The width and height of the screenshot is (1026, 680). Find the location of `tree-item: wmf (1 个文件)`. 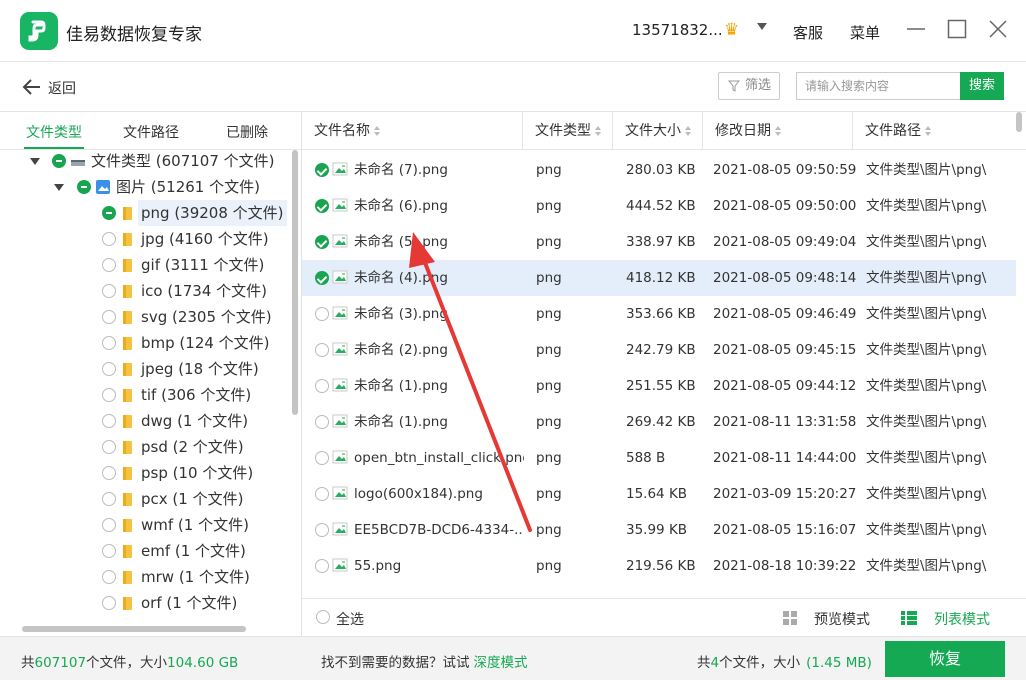

tree-item: wmf (1 个文件) is located at coordinates (145, 525).